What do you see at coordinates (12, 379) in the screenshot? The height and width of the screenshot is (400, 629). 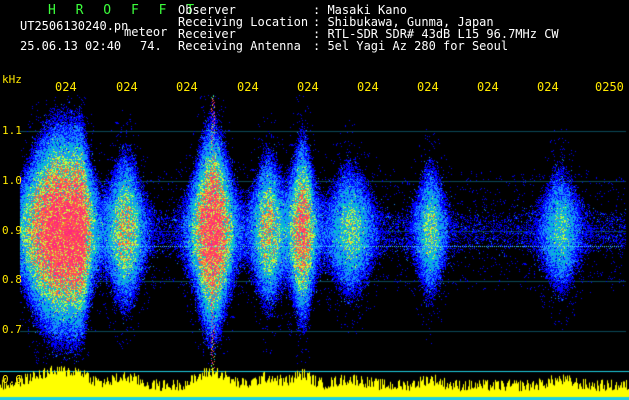 I see `y-tick-label: 0.6` at bounding box center [12, 379].